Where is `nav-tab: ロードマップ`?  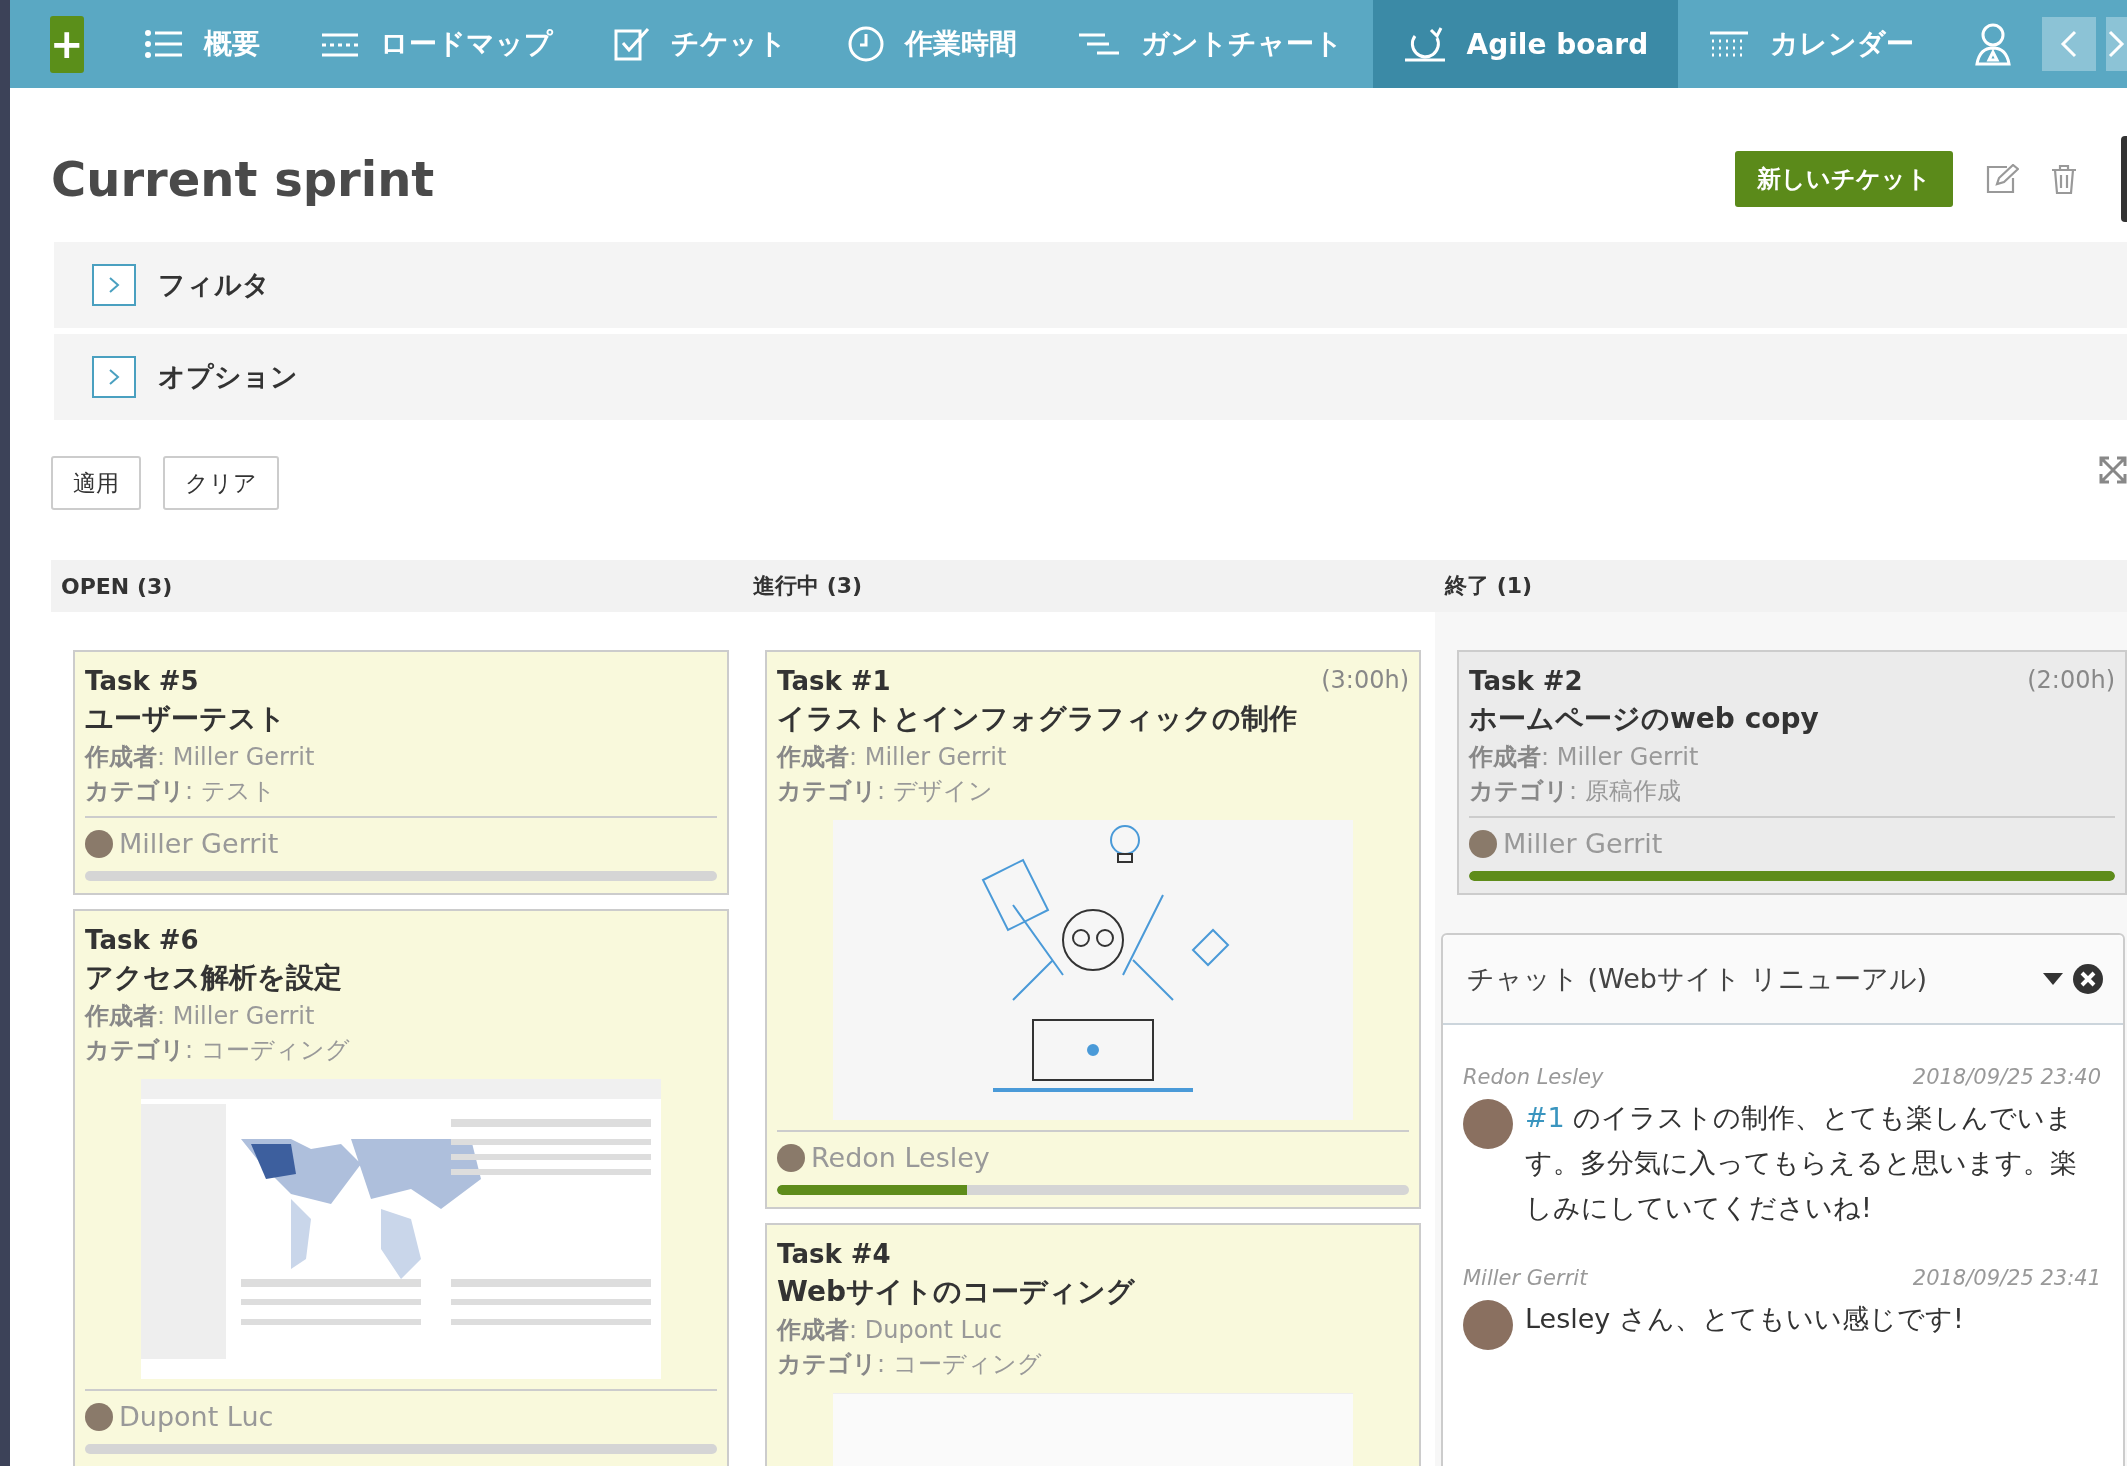
nav-tab: ロードマップ is located at coordinates (436, 44).